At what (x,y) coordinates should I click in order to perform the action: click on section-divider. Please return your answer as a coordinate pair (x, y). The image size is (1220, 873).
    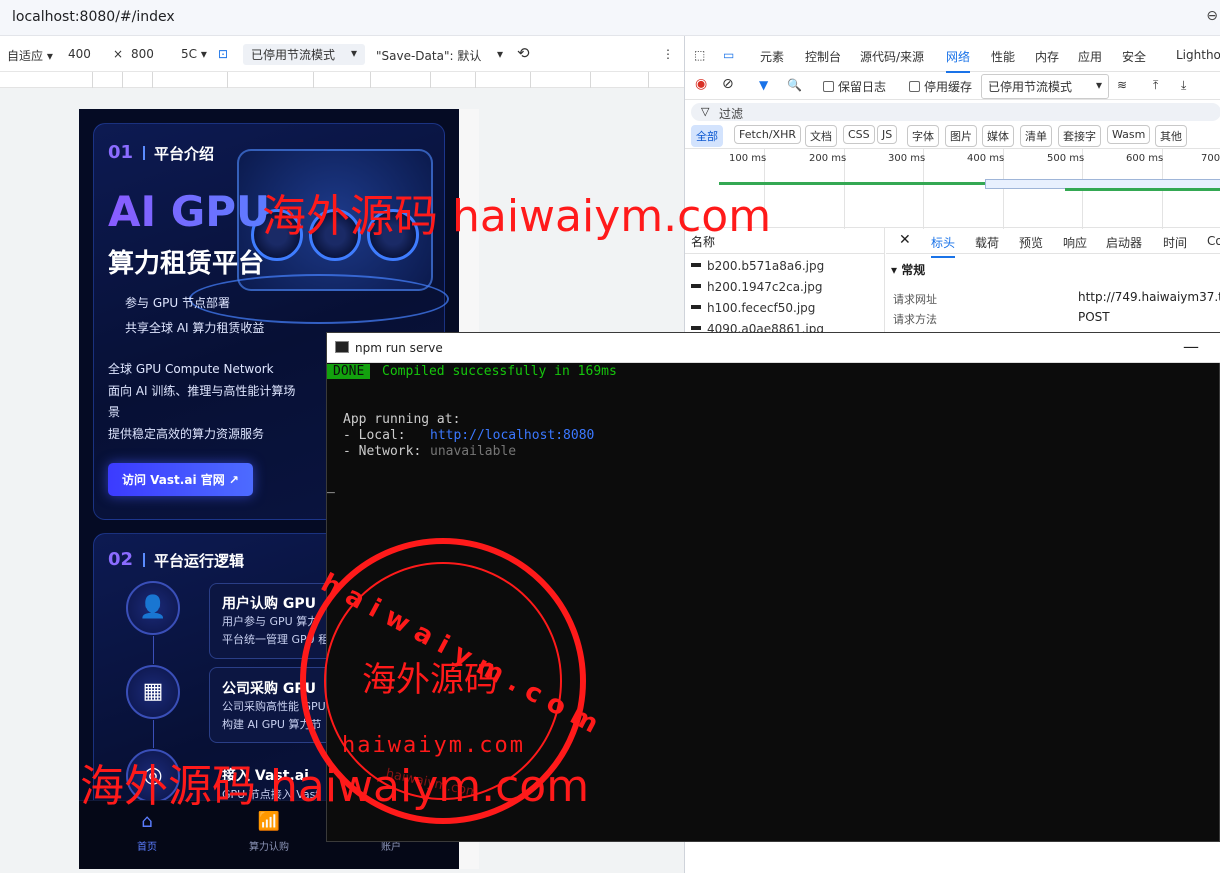
    Looking at the image, I should click on (144, 153).